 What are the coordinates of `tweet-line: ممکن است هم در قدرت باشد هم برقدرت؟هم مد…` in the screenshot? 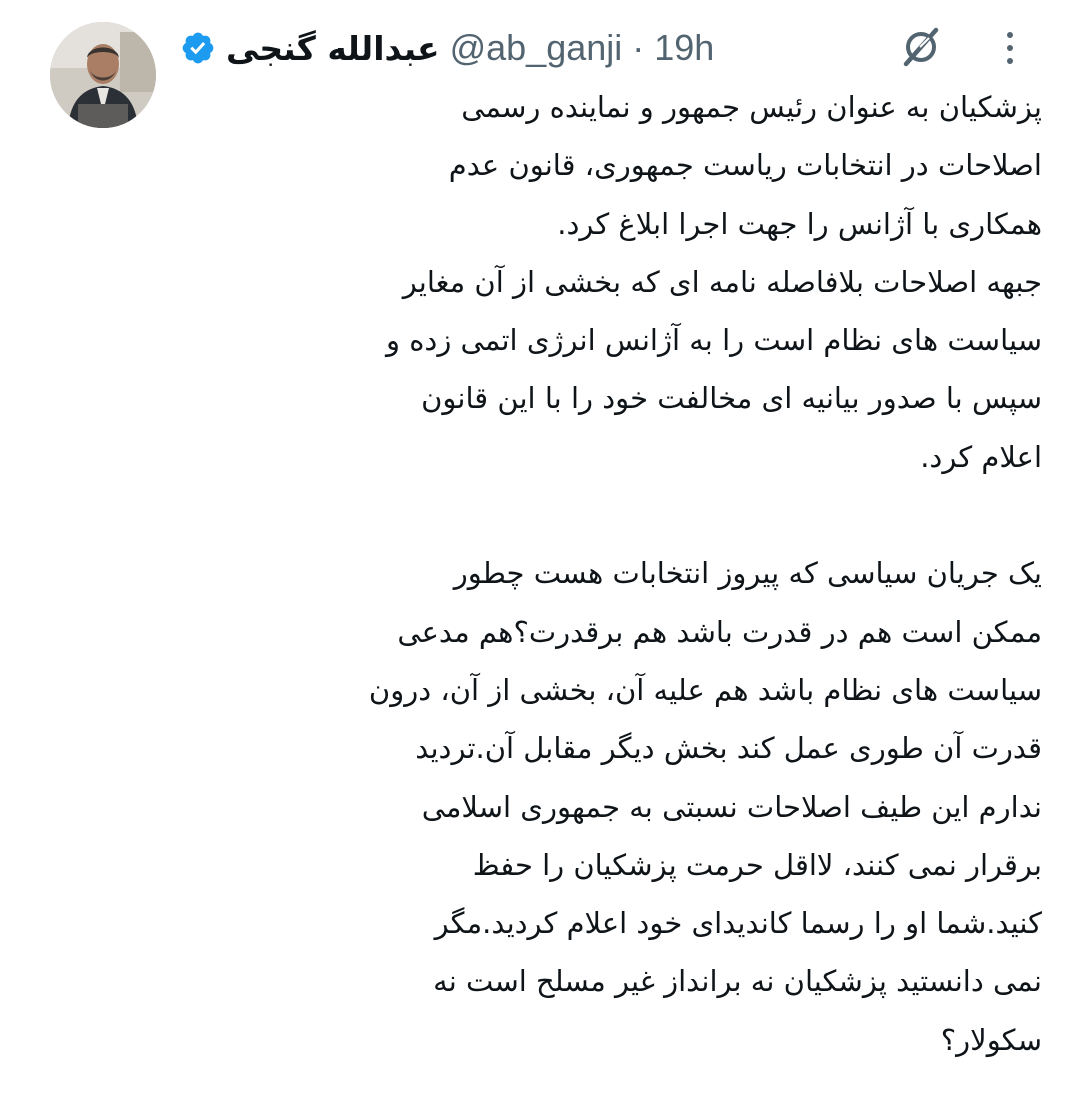 It's located at (719, 631).